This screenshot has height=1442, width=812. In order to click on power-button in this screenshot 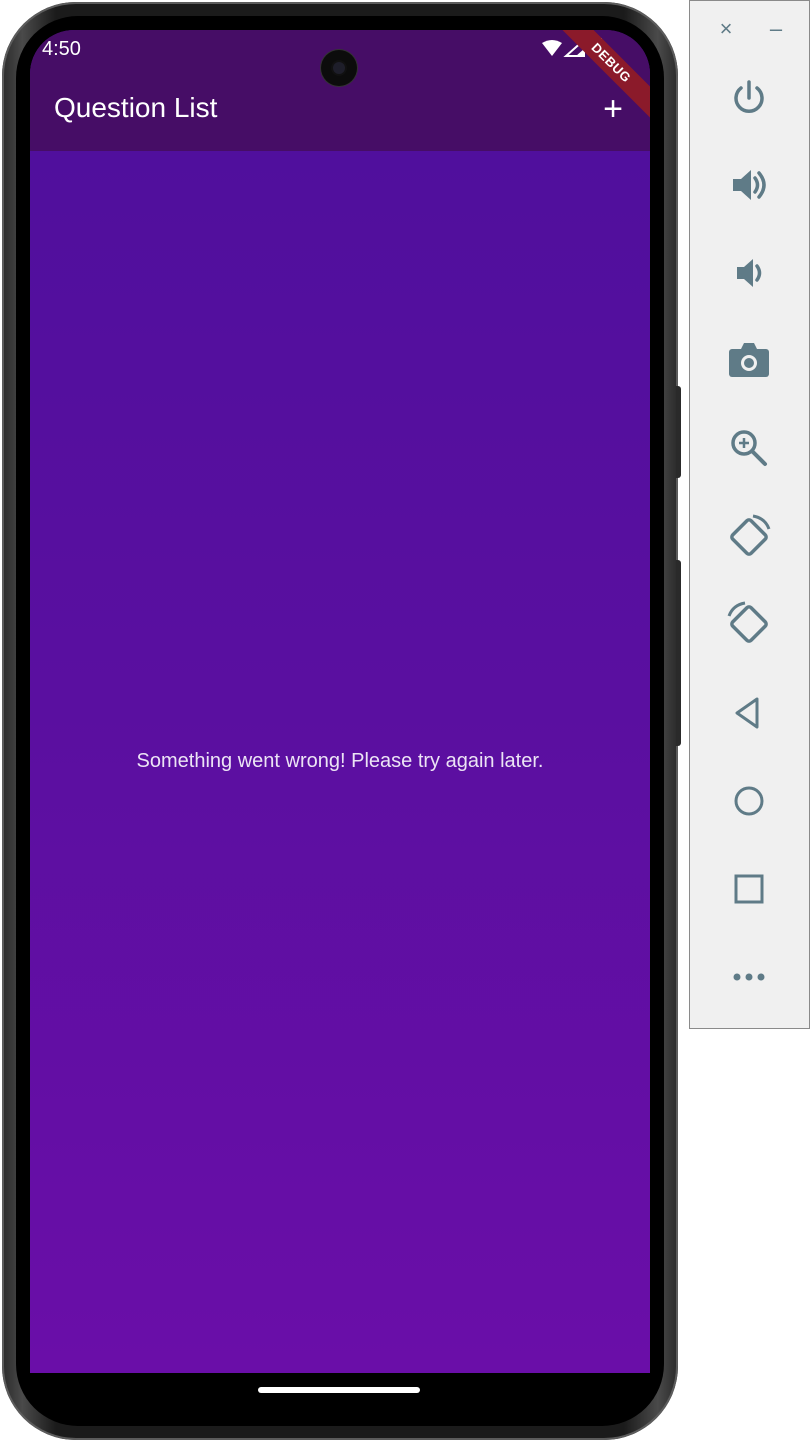, I will do `click(749, 98)`.